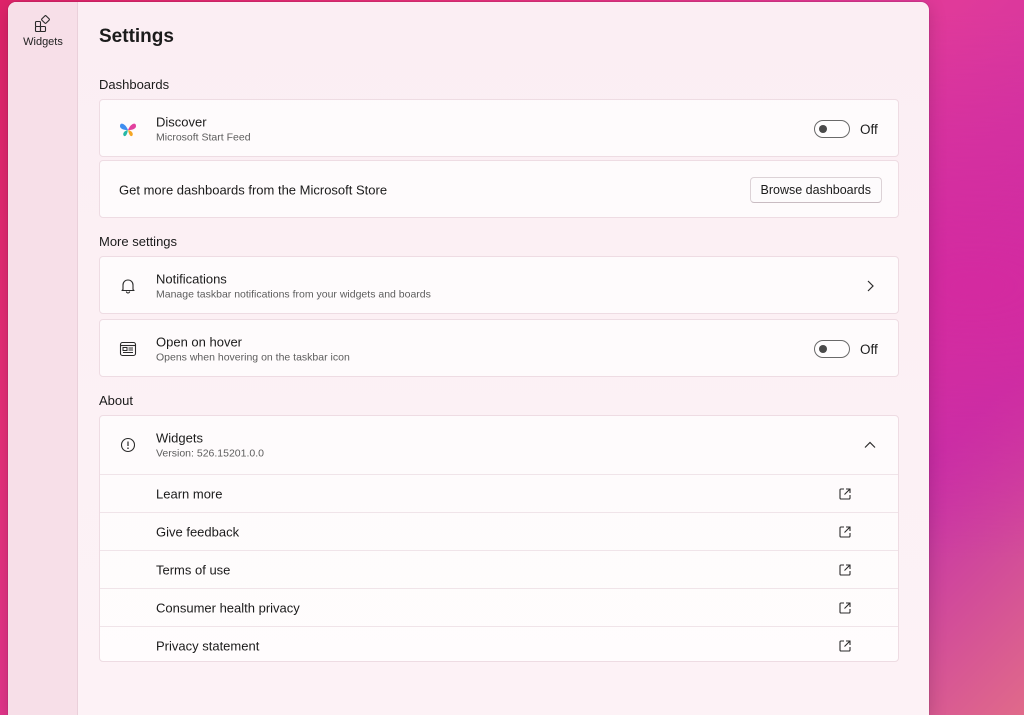 The image size is (1024, 715). Describe the element at coordinates (499, 531) in the screenshot. I see `link-give-feedback: Give feedback` at that location.